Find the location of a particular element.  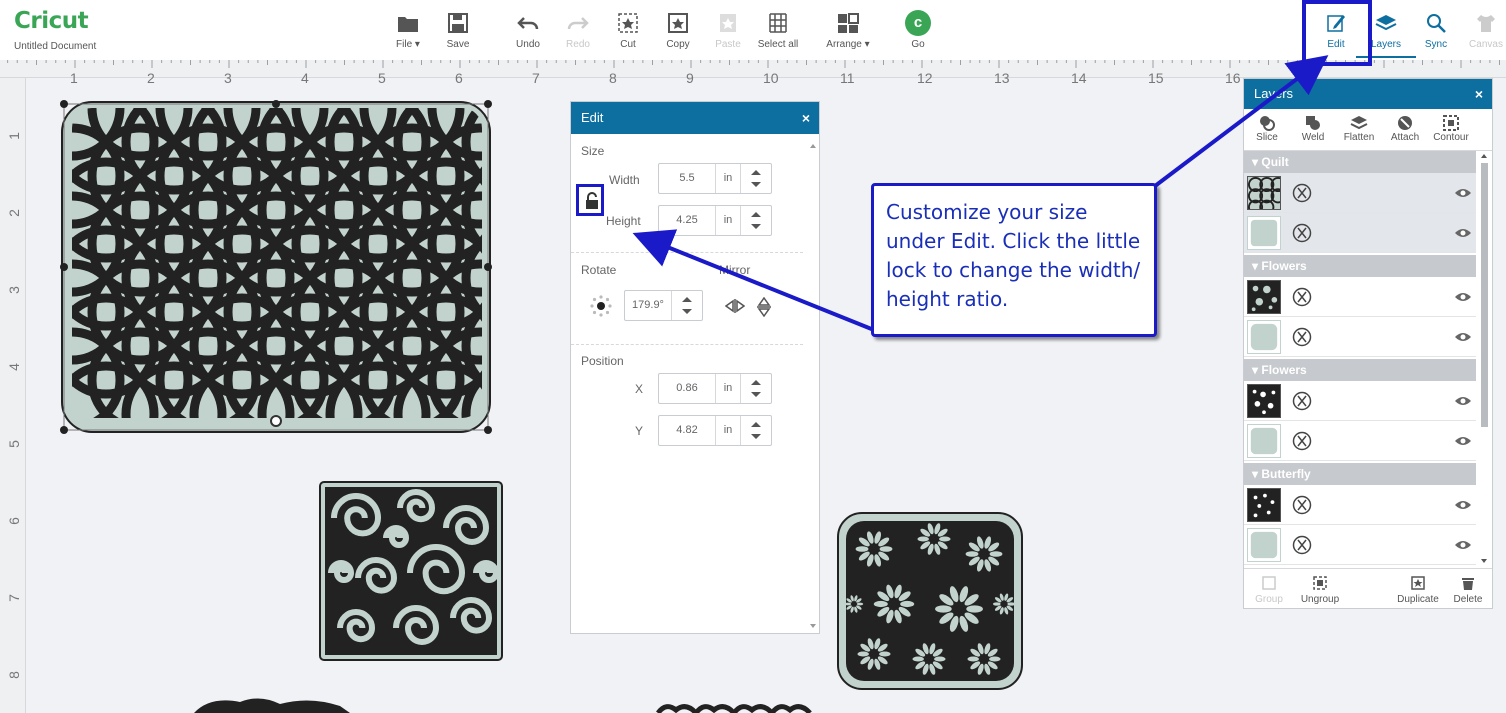

save-button: Save is located at coordinates (458, 30).